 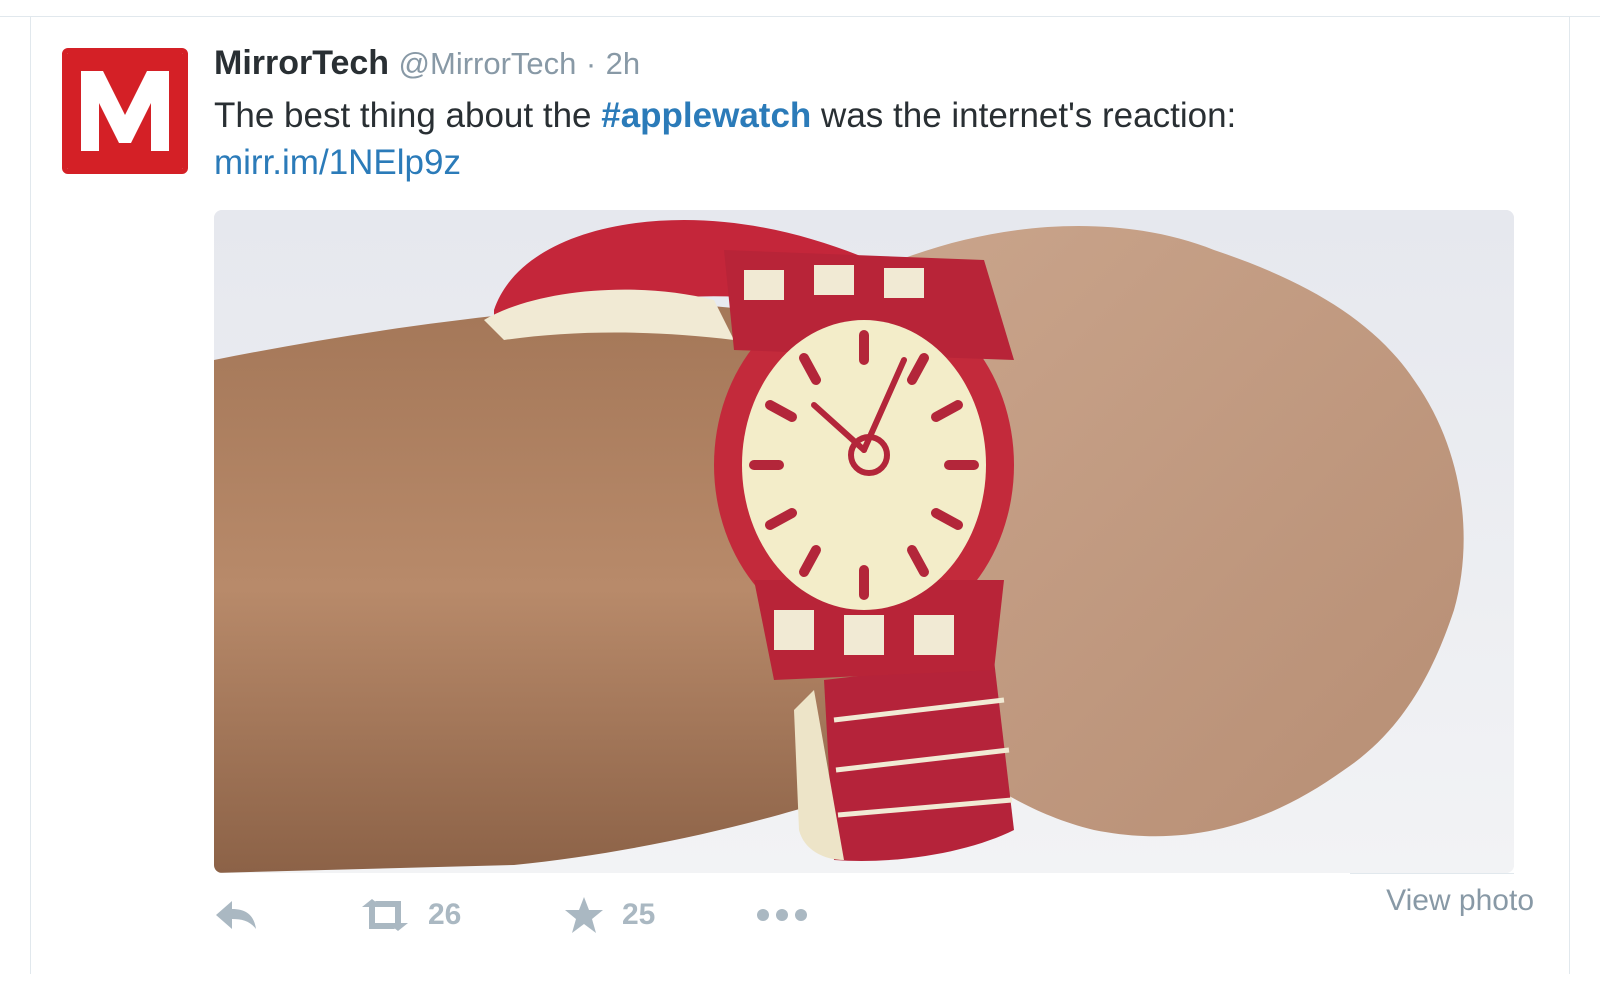 I want to click on mirror-logo, so click(x=125, y=111).